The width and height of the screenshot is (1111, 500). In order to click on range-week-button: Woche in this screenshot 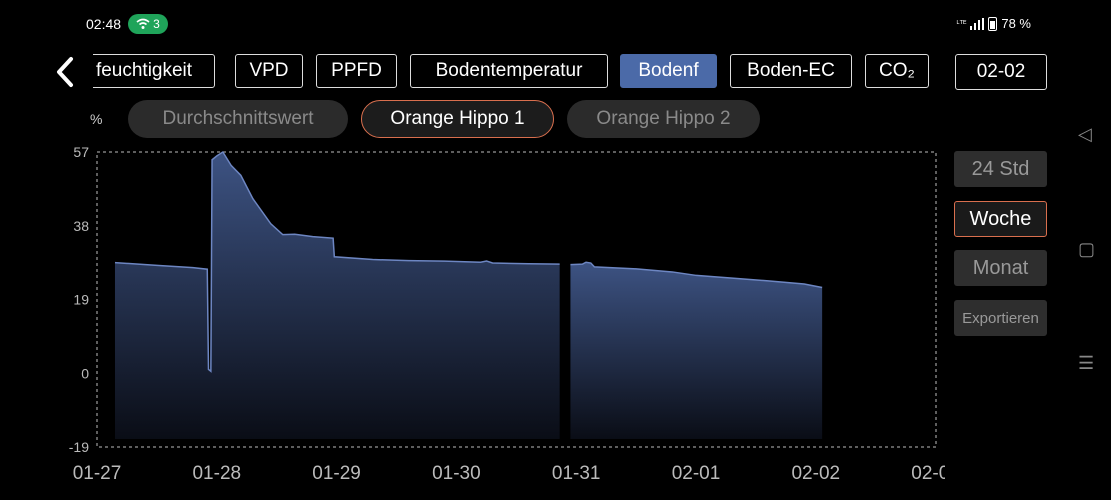, I will do `click(1000, 219)`.